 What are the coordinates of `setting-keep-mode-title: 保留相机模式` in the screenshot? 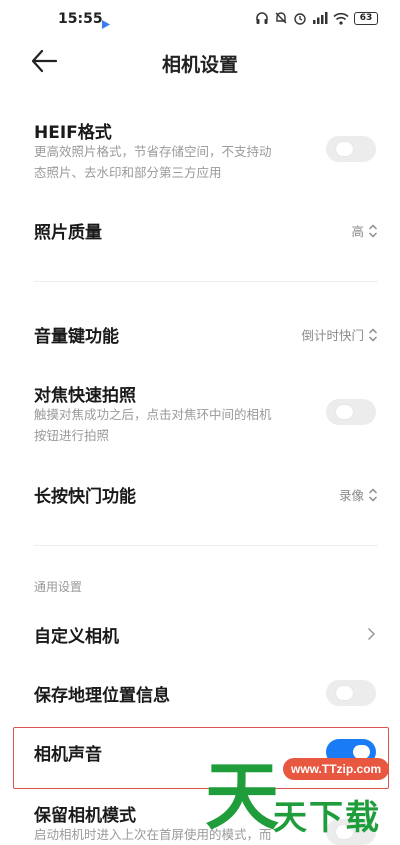 It's located at (85, 816).